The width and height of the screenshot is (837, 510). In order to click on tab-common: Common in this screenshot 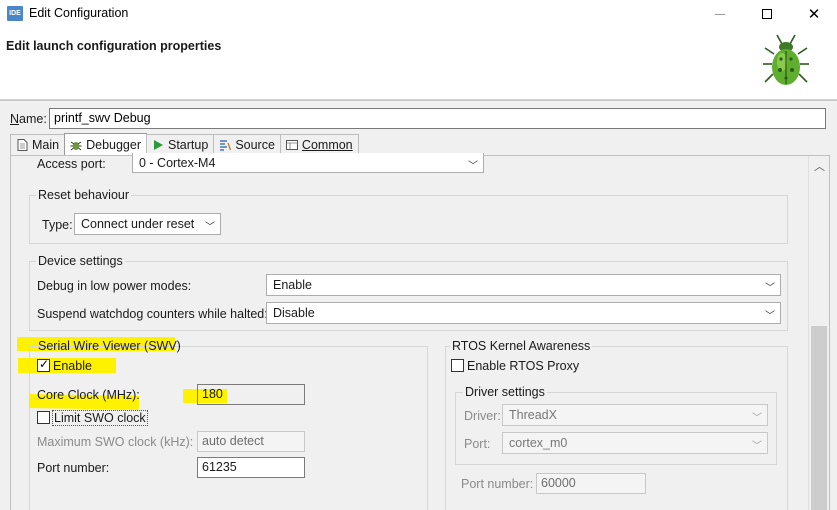, I will do `click(319, 144)`.